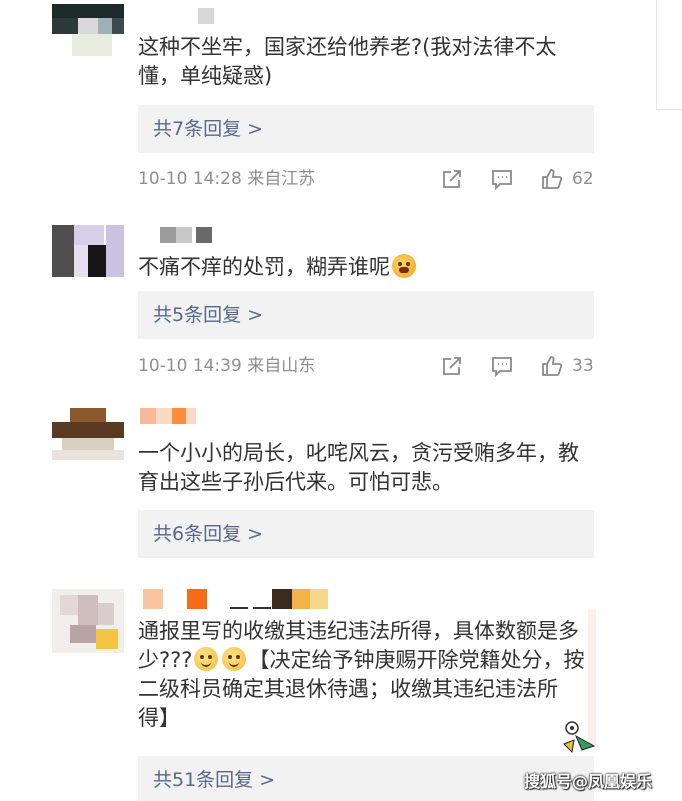  What do you see at coordinates (214, 778) in the screenshot?
I see `view-replies-link: 共51条回复 >` at bounding box center [214, 778].